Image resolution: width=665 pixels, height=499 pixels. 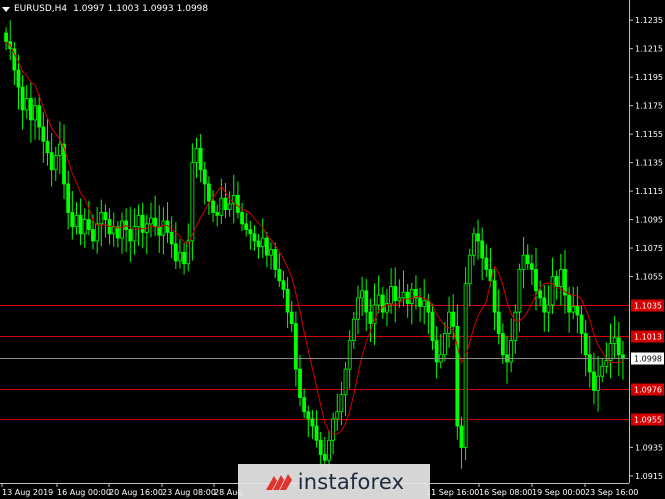 What do you see at coordinates (648, 390) in the screenshot?
I see `level-tag-label: 1.0976` at bounding box center [648, 390].